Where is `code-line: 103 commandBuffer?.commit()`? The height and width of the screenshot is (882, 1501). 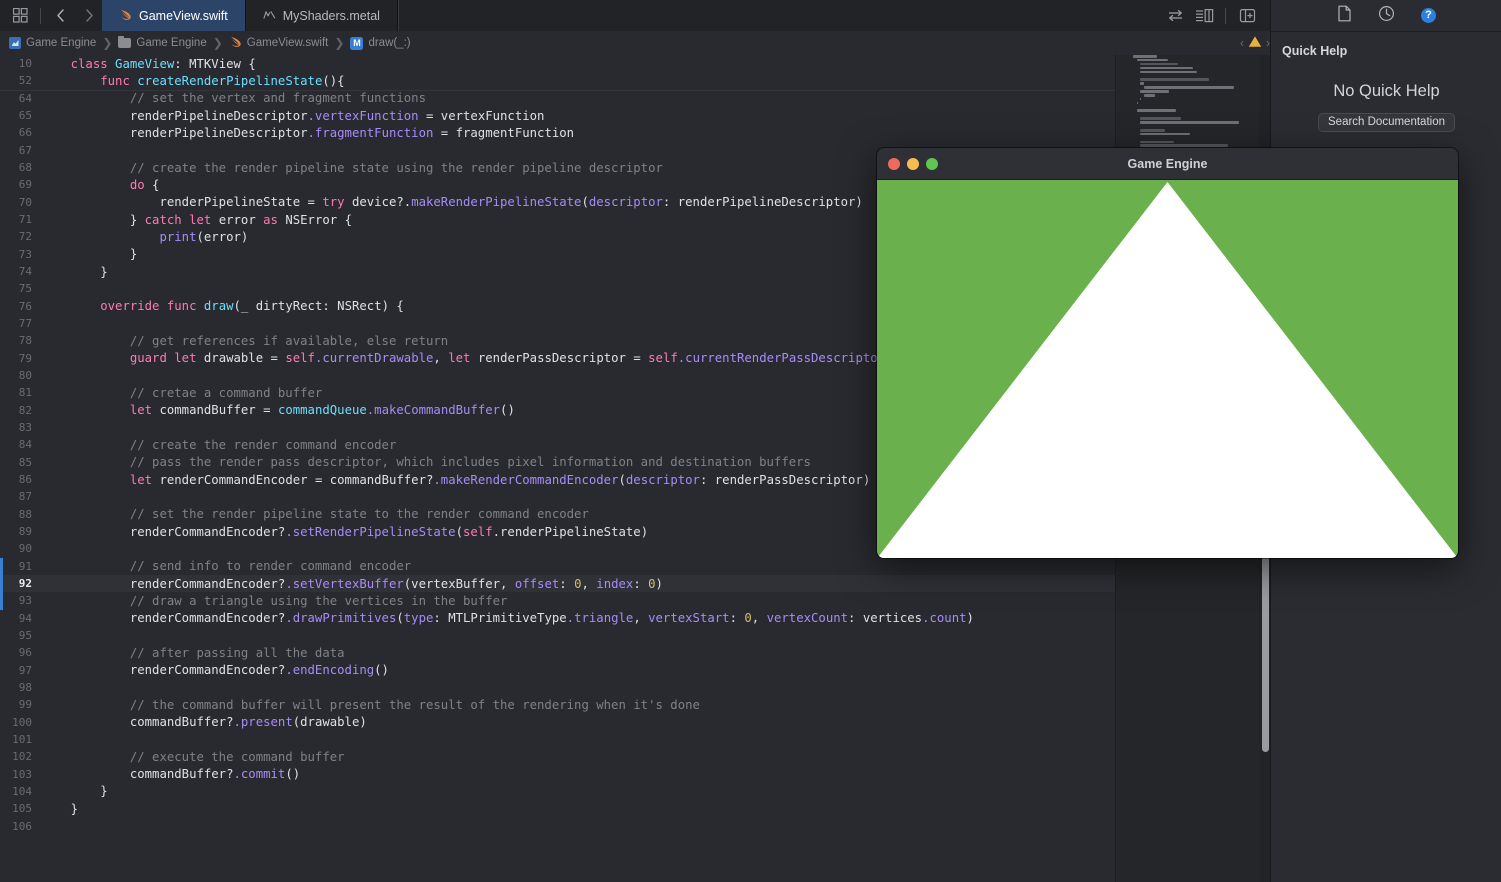 code-line: 103 commandBuffer?.commit() is located at coordinates (557, 773).